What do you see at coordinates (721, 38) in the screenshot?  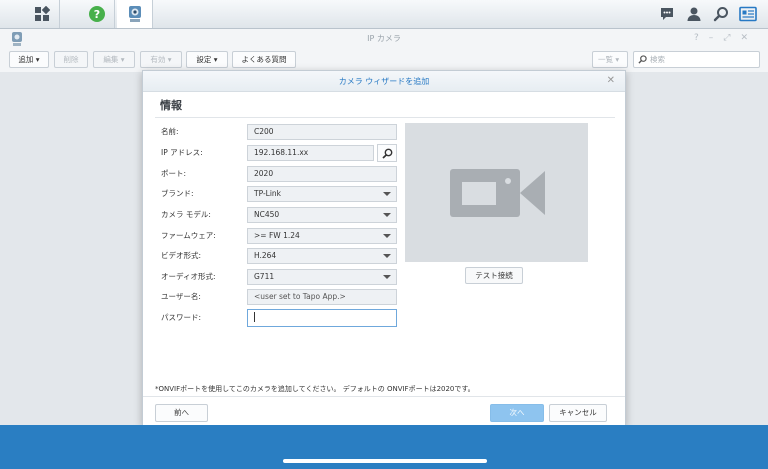 I see `window-controls: ? – ⤢ ✕` at bounding box center [721, 38].